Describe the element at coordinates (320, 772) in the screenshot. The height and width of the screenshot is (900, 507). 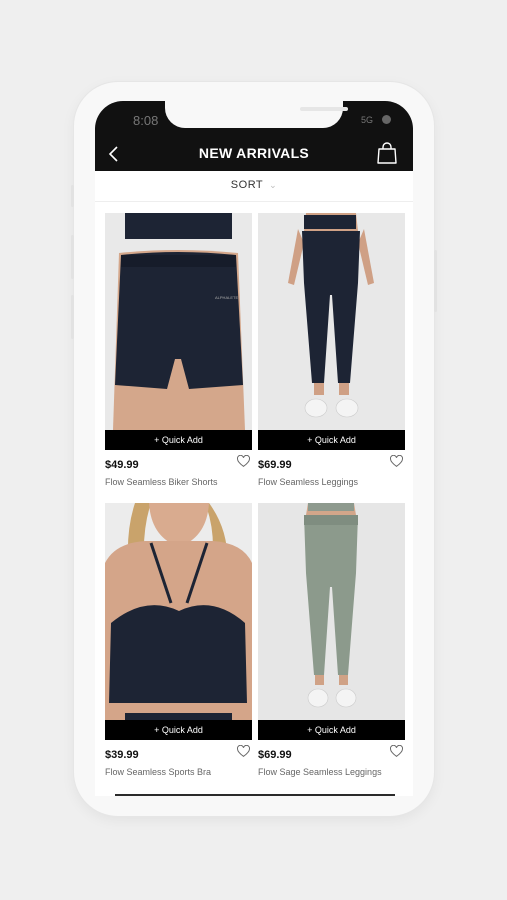
I see `product-name: Flow Sage Seamless Leggings` at that location.